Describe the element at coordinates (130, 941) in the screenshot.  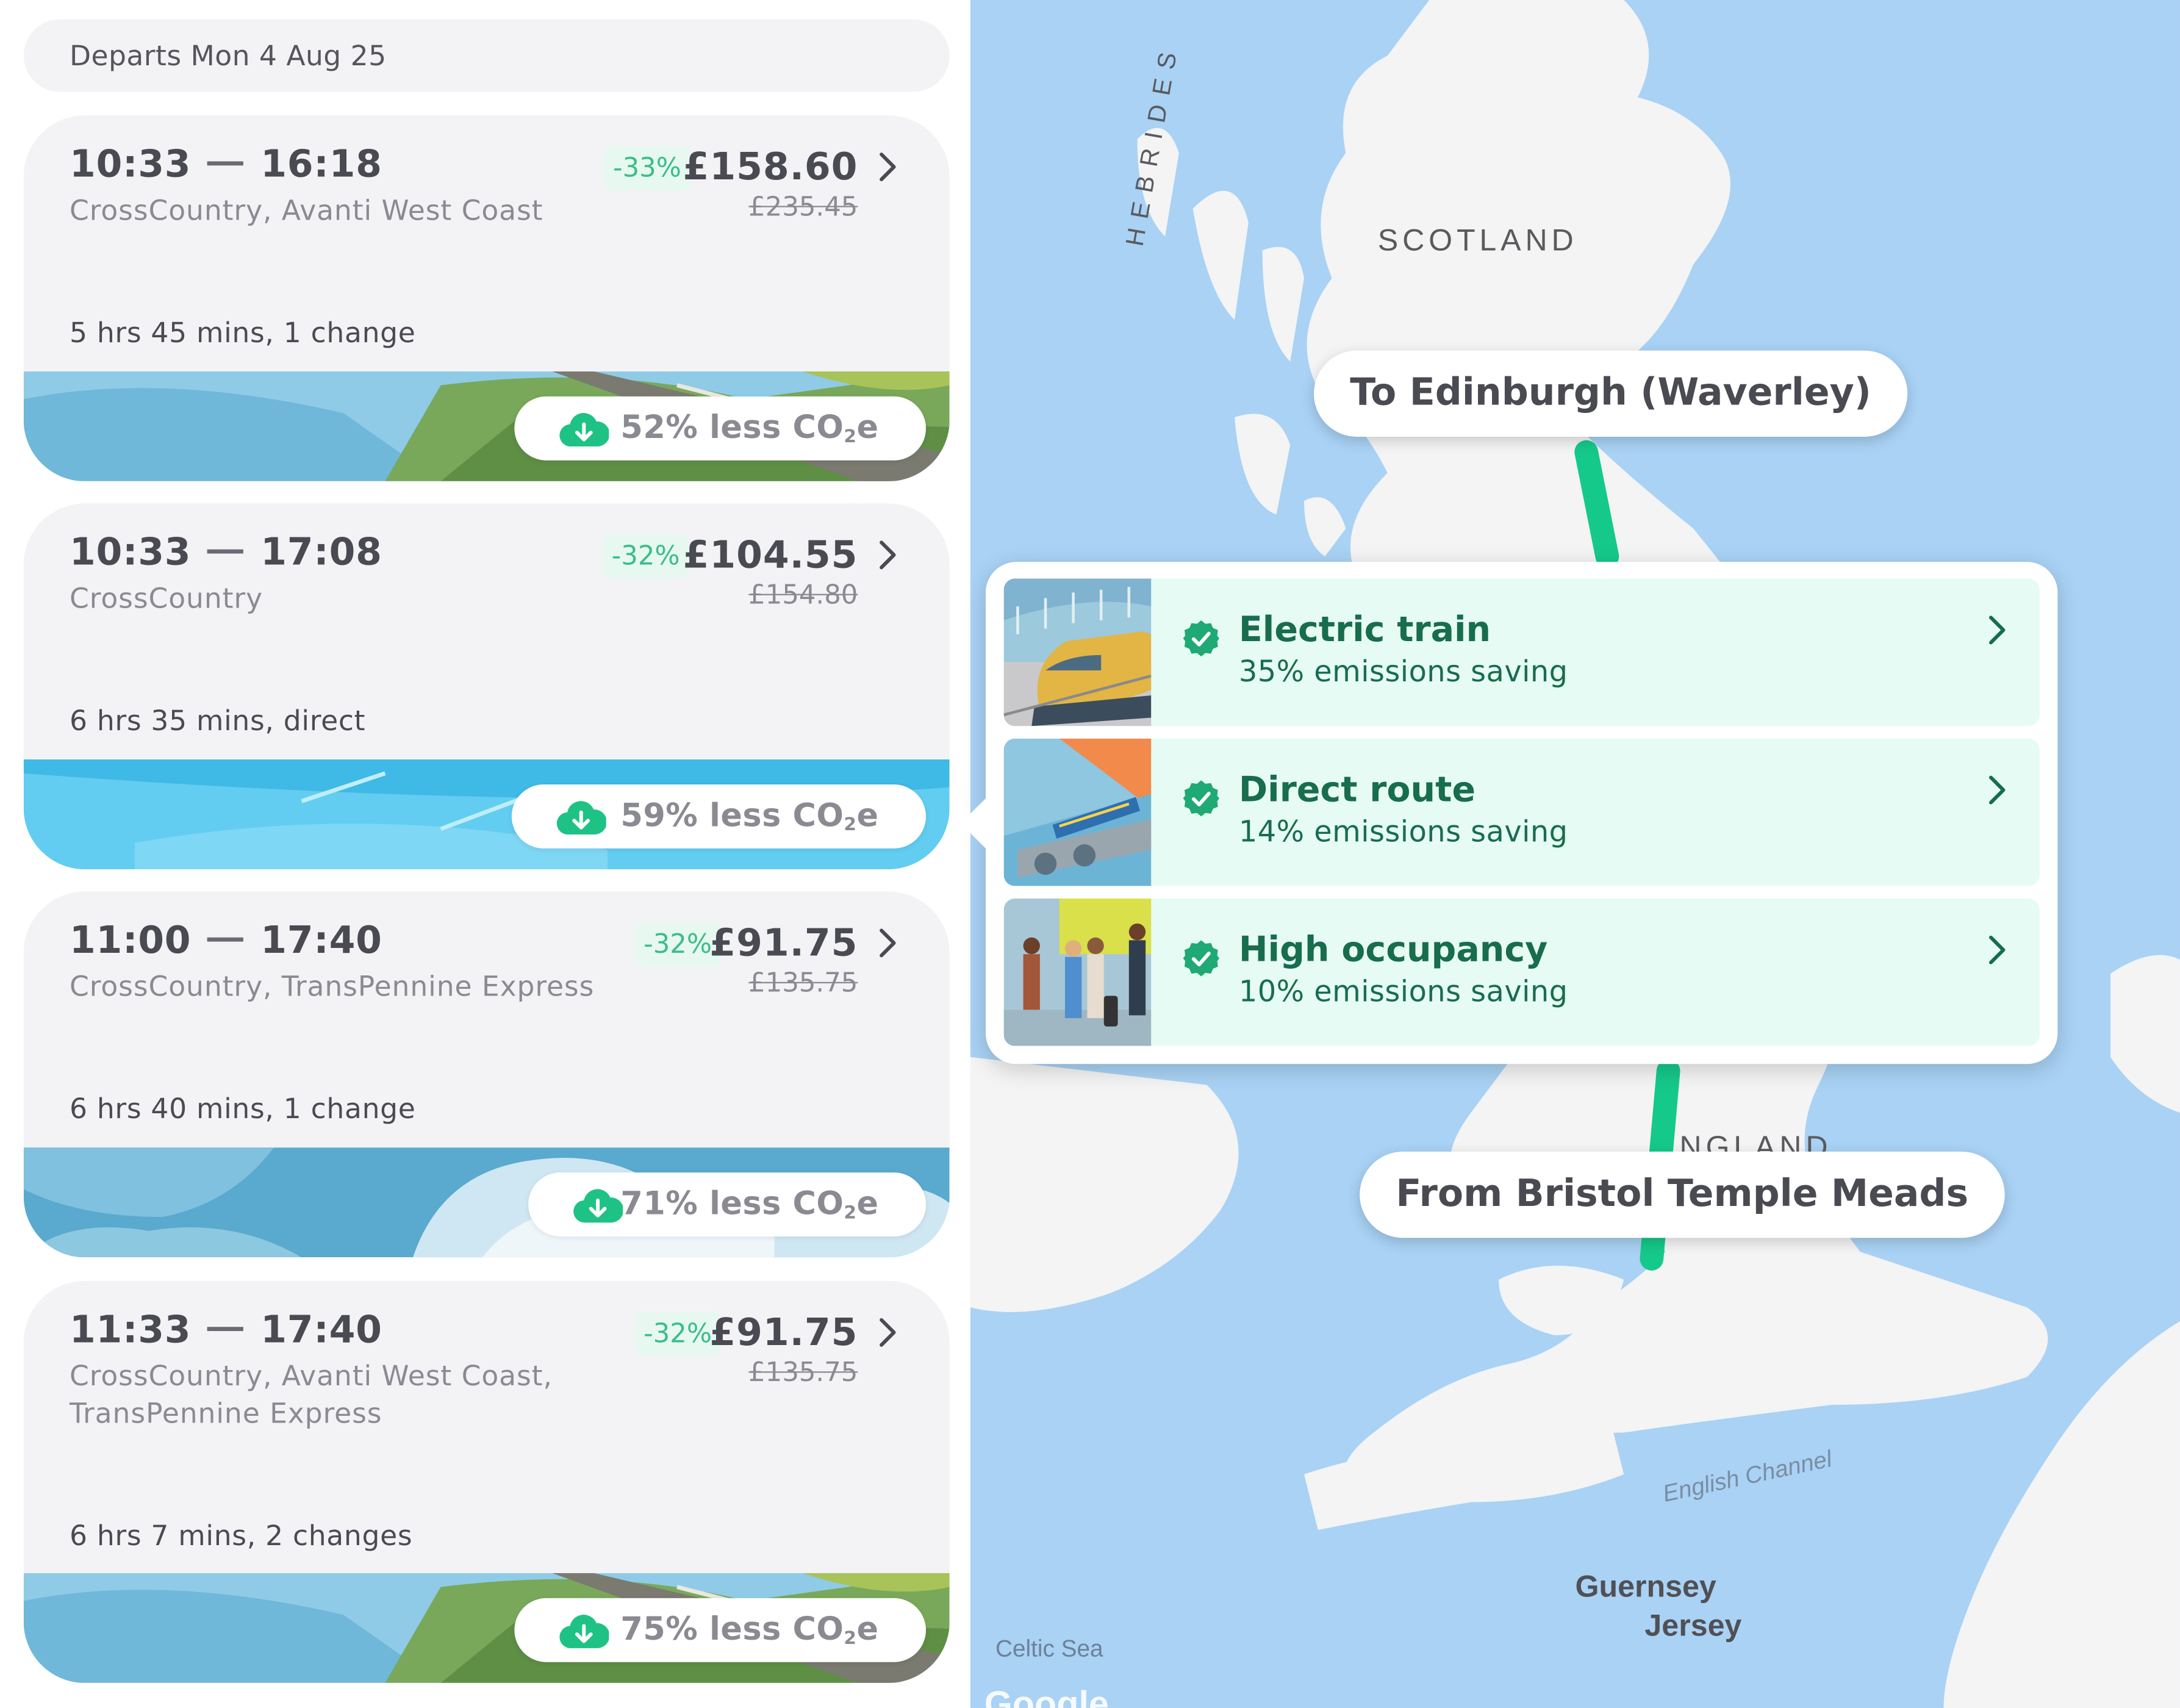
I see `depart-time: 11:00` at that location.